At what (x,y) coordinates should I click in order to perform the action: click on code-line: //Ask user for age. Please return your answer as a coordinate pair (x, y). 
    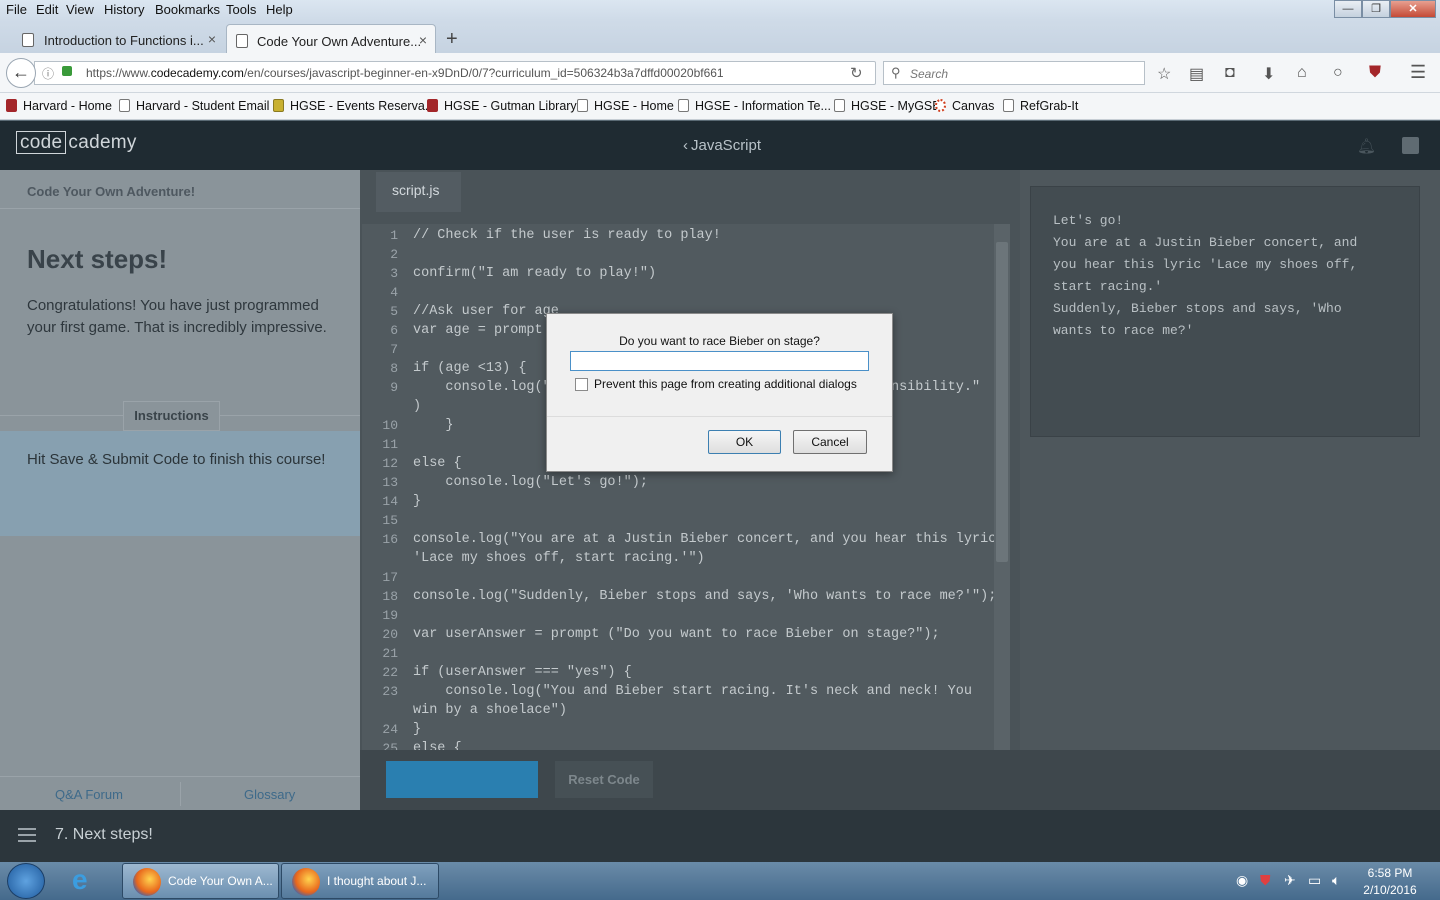
    Looking at the image, I should click on (486, 311).